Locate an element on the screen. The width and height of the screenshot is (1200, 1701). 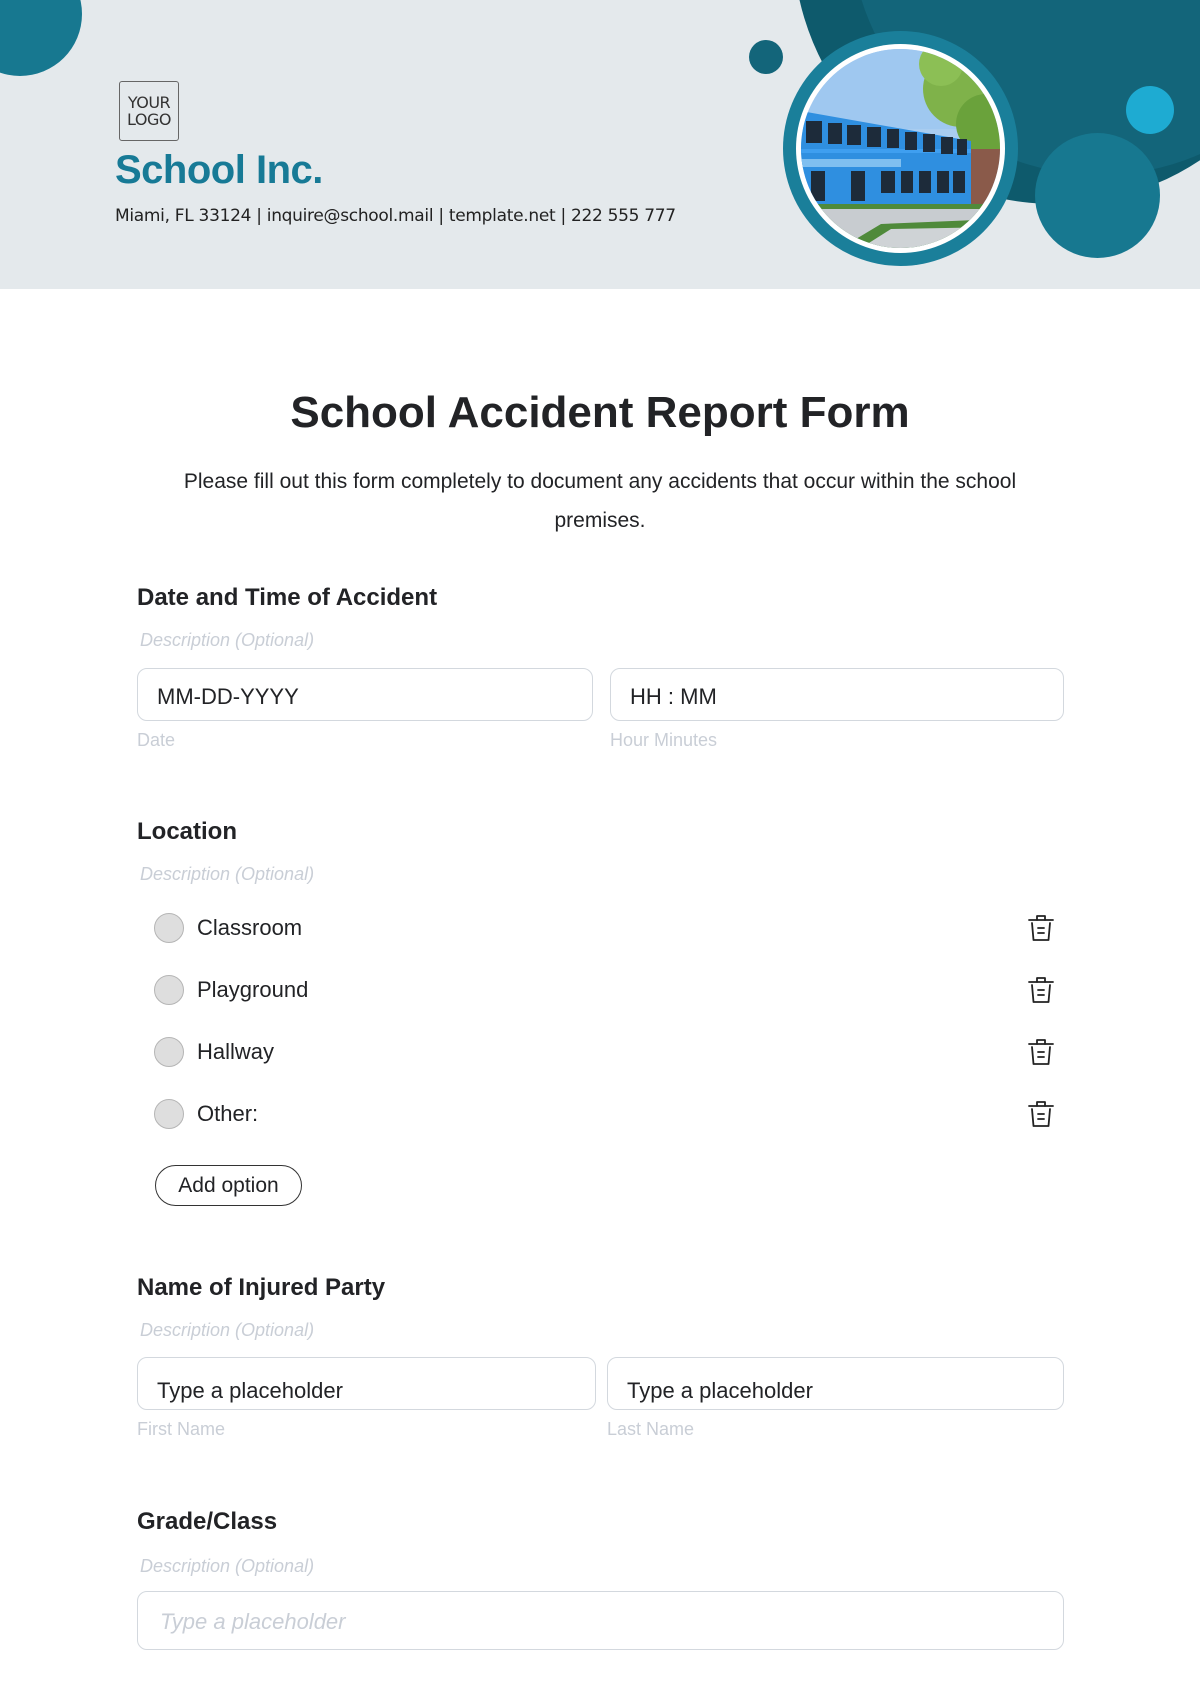
last-name-input: Type a placeholder is located at coordinates (835, 1383).